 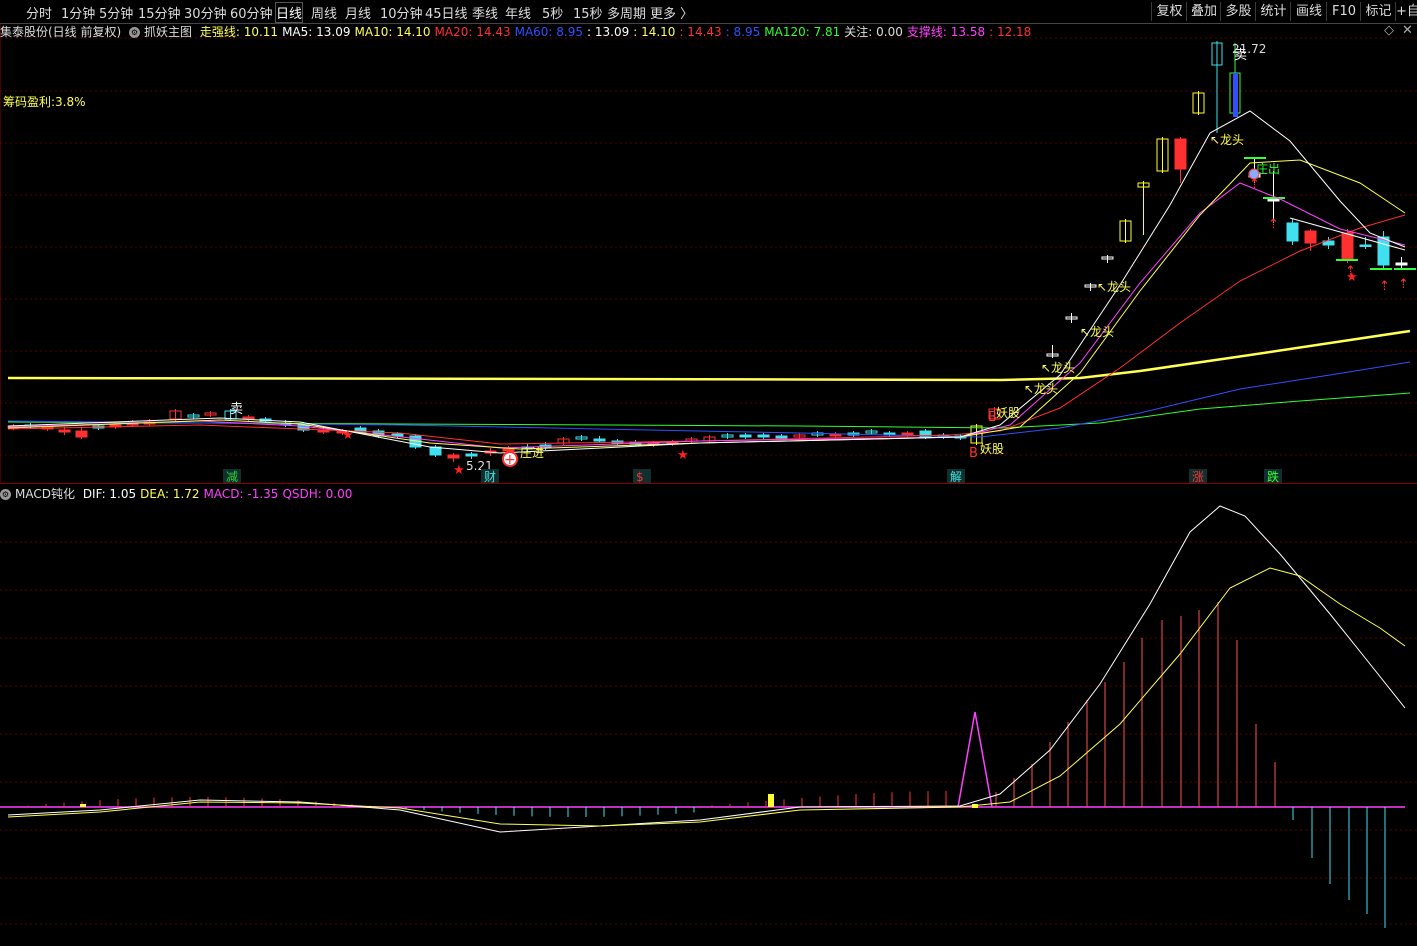 I want to click on bottom-marker-3: 解, so click(x=956, y=476).